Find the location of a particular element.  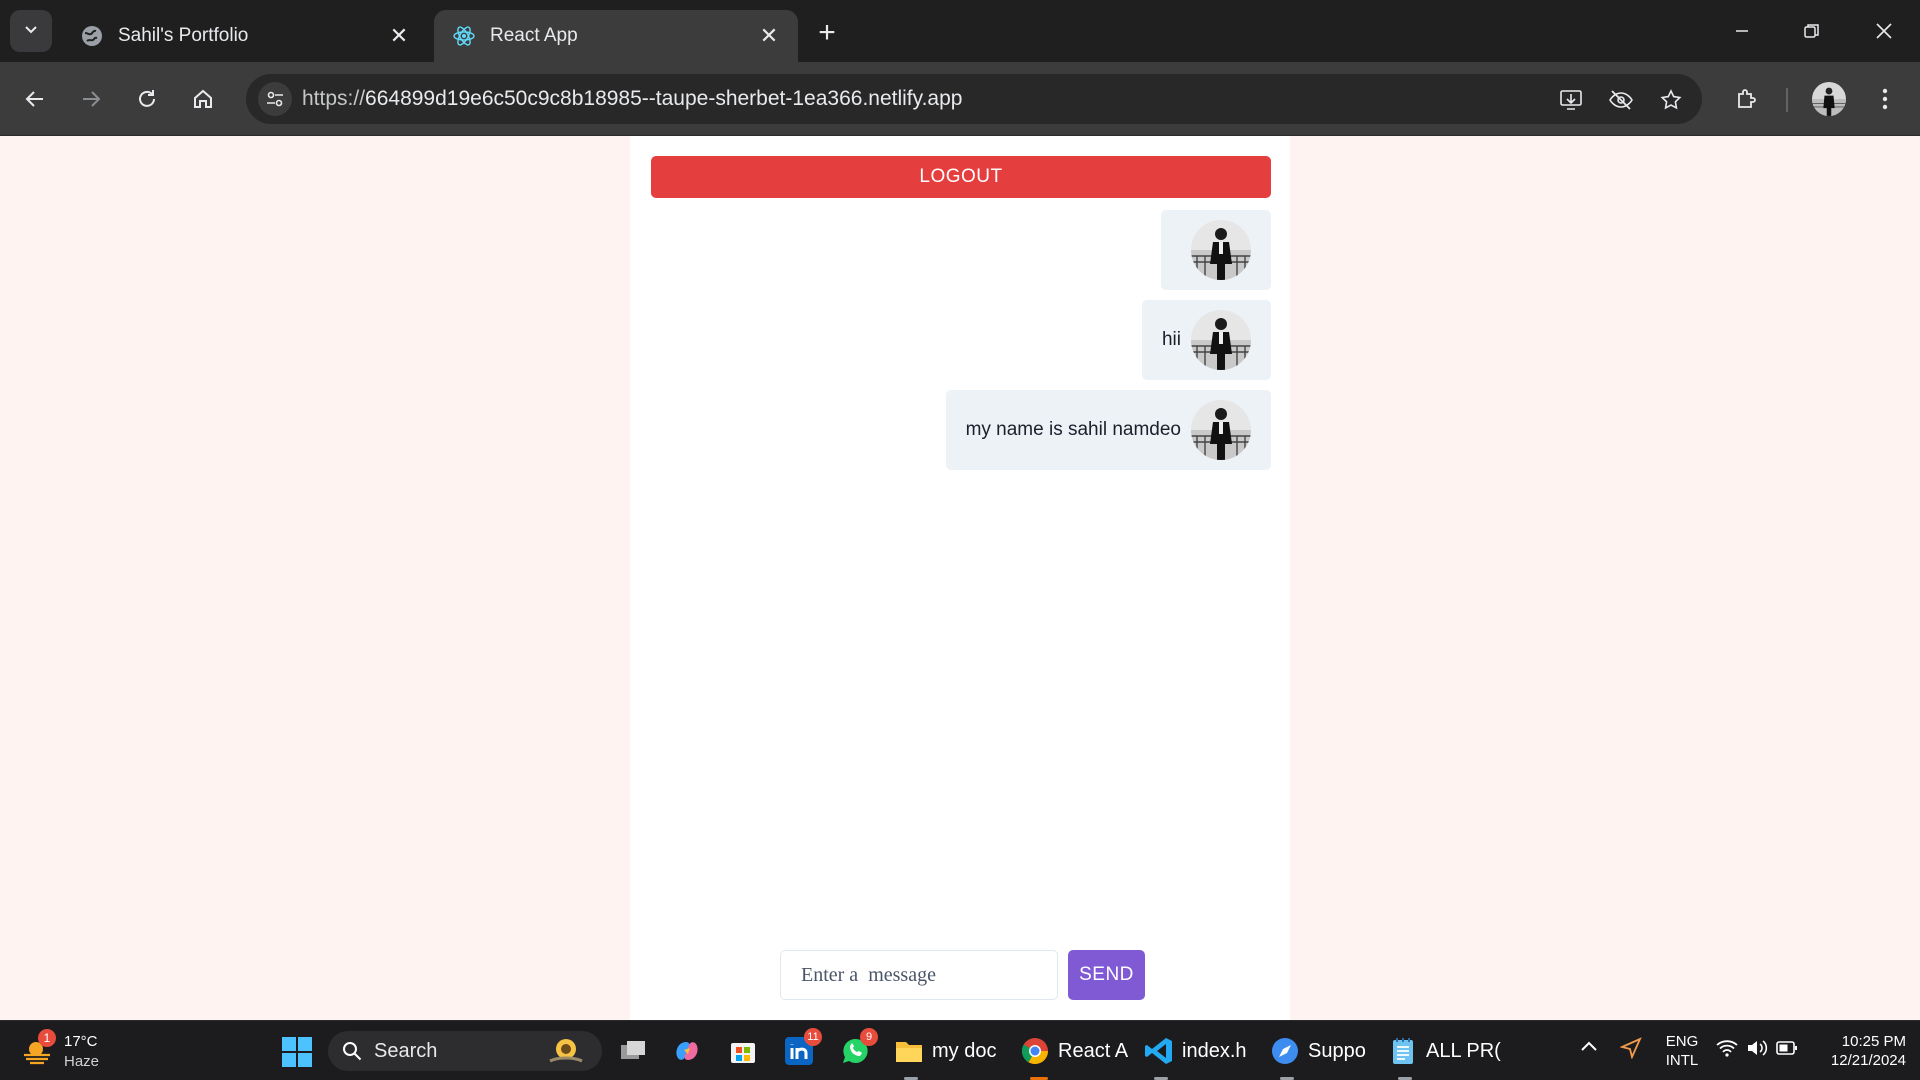

tab-react-app: React App ✕ is located at coordinates (616, 36).